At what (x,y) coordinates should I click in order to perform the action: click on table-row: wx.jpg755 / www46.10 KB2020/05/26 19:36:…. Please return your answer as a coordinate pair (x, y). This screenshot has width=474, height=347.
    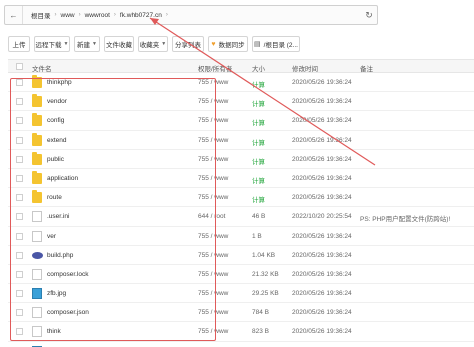
    Looking at the image, I should click on (241, 344).